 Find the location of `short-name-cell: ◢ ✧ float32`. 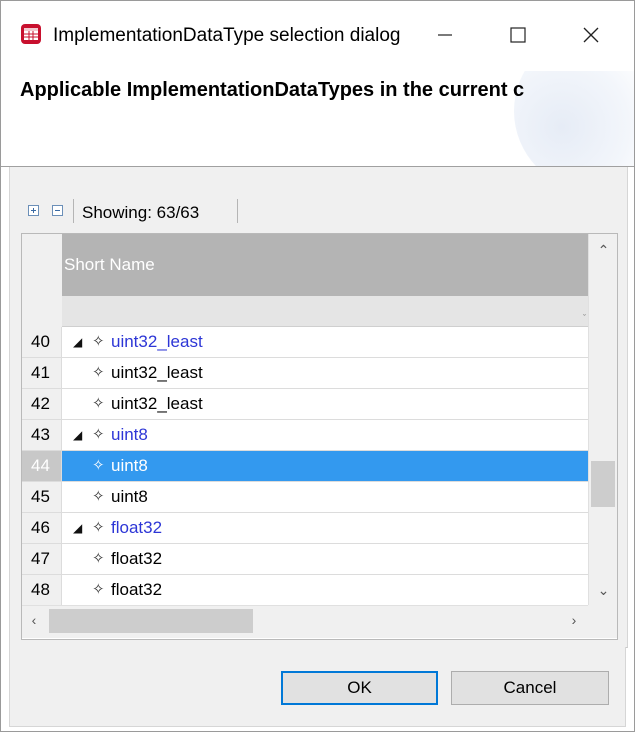

short-name-cell: ◢ ✧ float32 is located at coordinates (325, 528).